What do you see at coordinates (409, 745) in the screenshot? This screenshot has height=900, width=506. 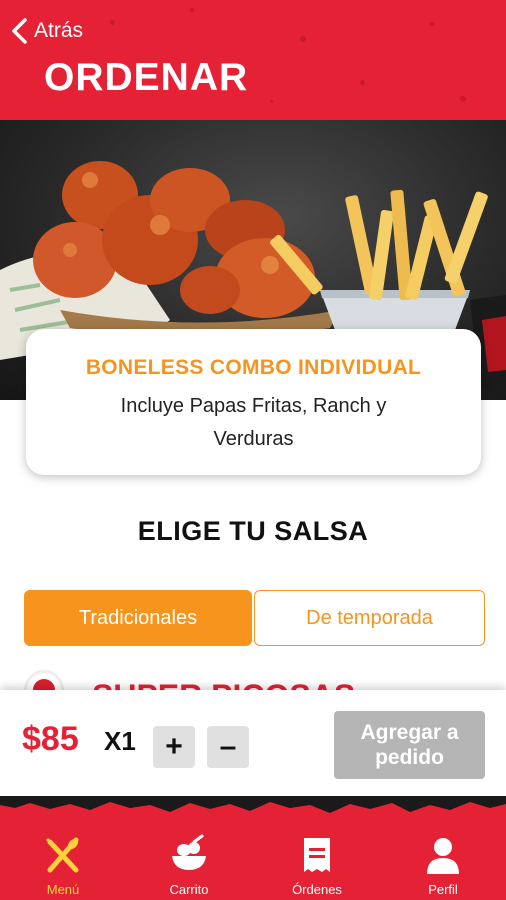 I see `add-to-order-button: Agregar a pedido` at bounding box center [409, 745].